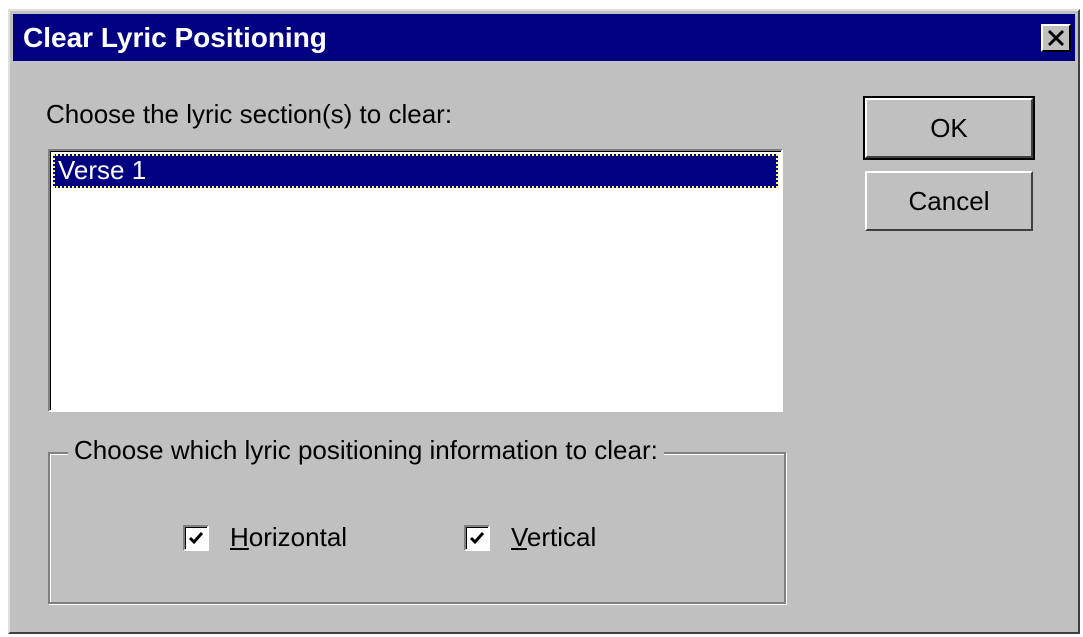  I want to click on close-x-icon, so click(1056, 38).